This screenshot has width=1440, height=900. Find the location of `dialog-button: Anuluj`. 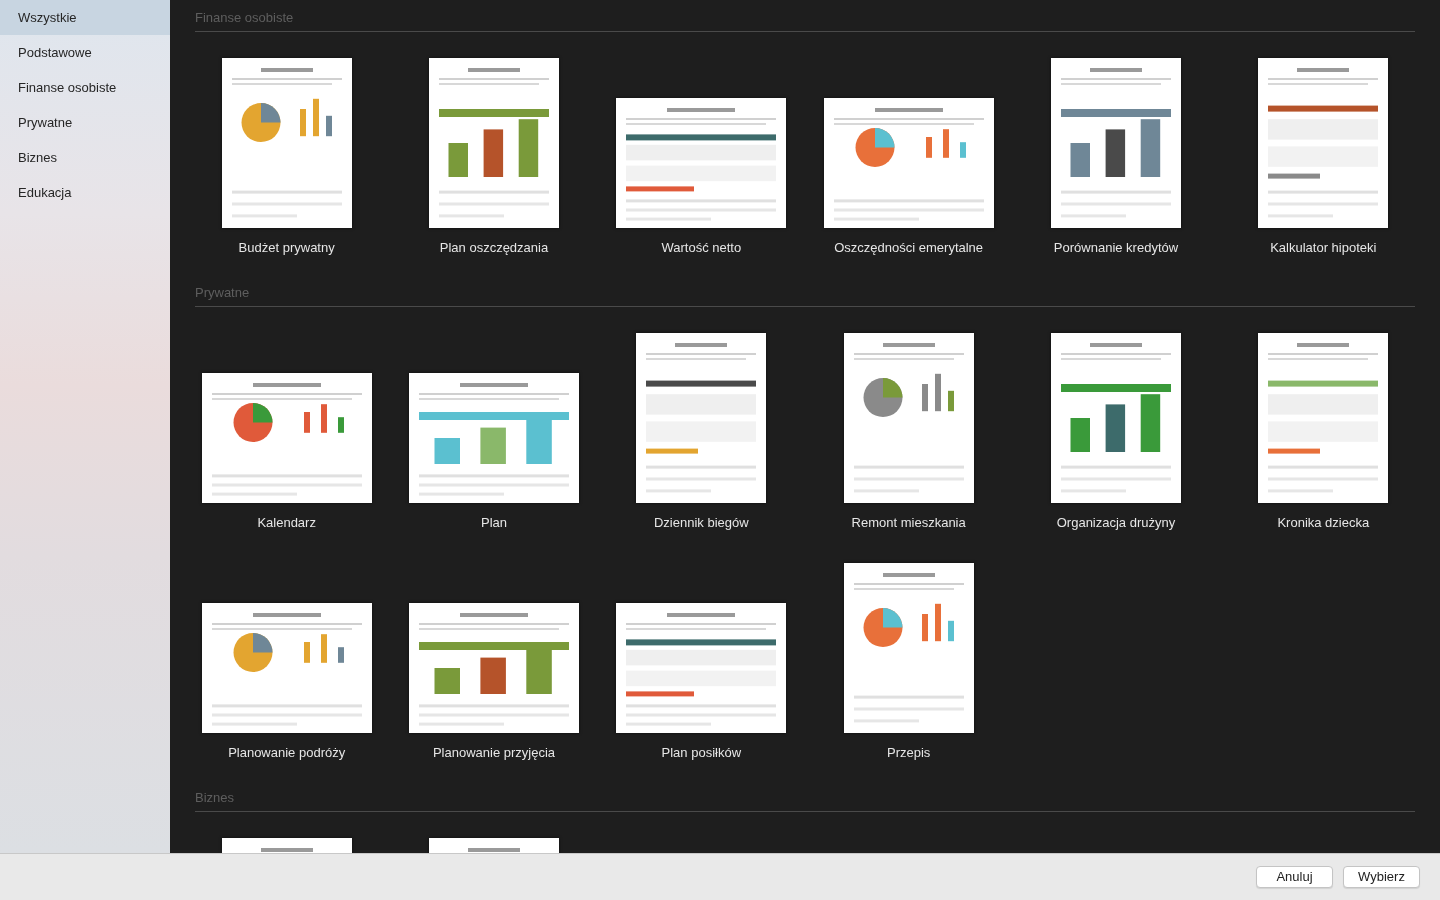

dialog-button: Anuluj is located at coordinates (1294, 877).